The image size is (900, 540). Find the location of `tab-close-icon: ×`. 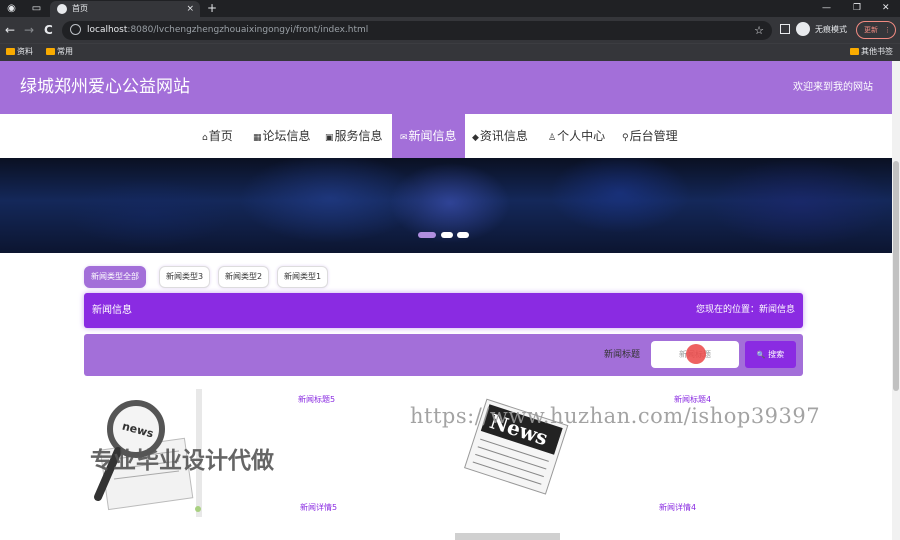

tab-close-icon: × is located at coordinates (190, 9).